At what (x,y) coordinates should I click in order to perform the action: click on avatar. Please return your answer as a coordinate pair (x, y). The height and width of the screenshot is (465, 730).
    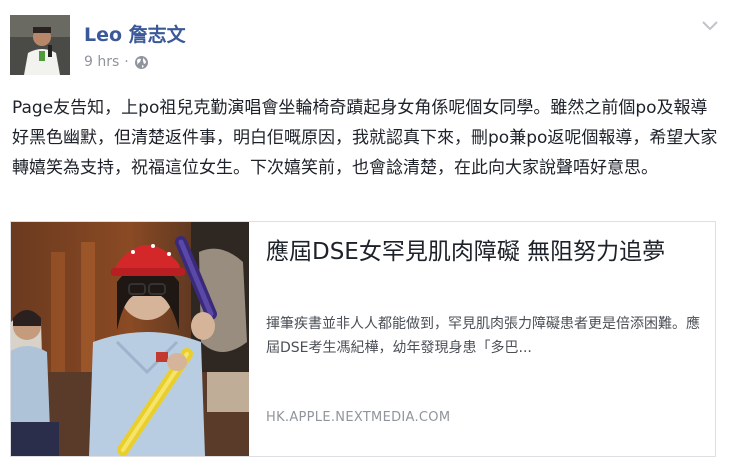
    Looking at the image, I should click on (40, 45).